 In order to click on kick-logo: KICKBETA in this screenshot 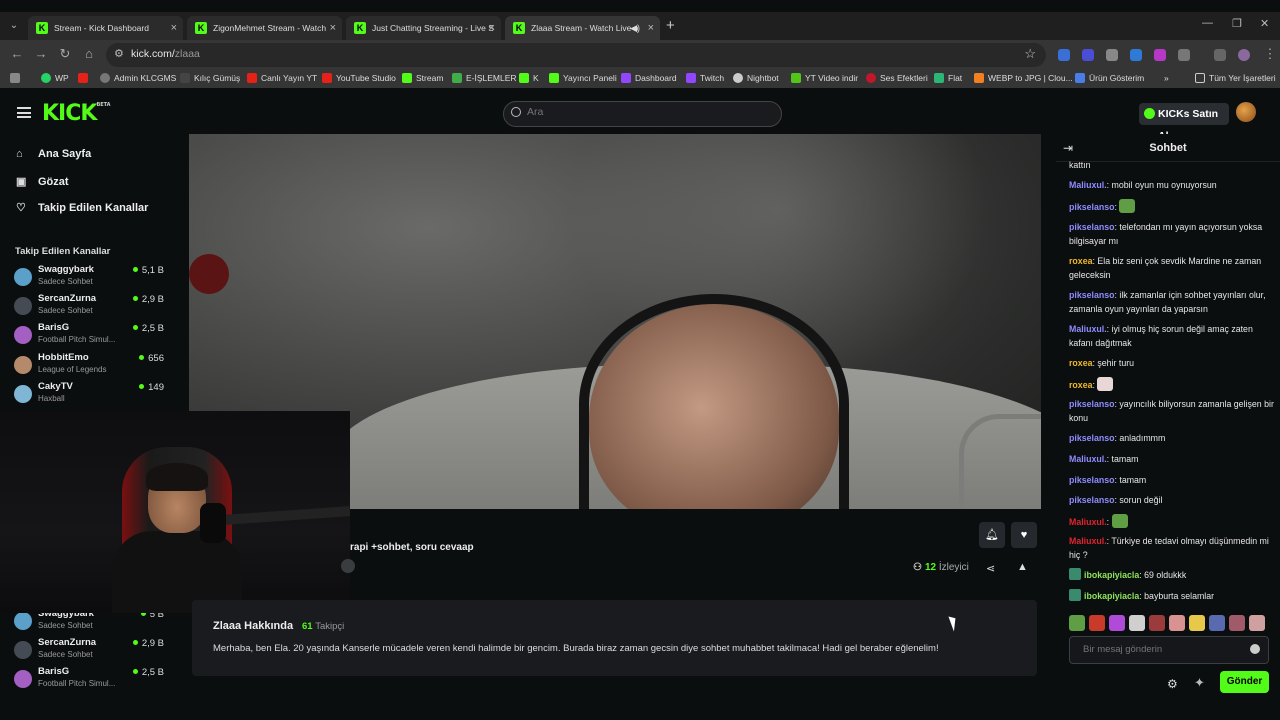, I will do `click(76, 113)`.